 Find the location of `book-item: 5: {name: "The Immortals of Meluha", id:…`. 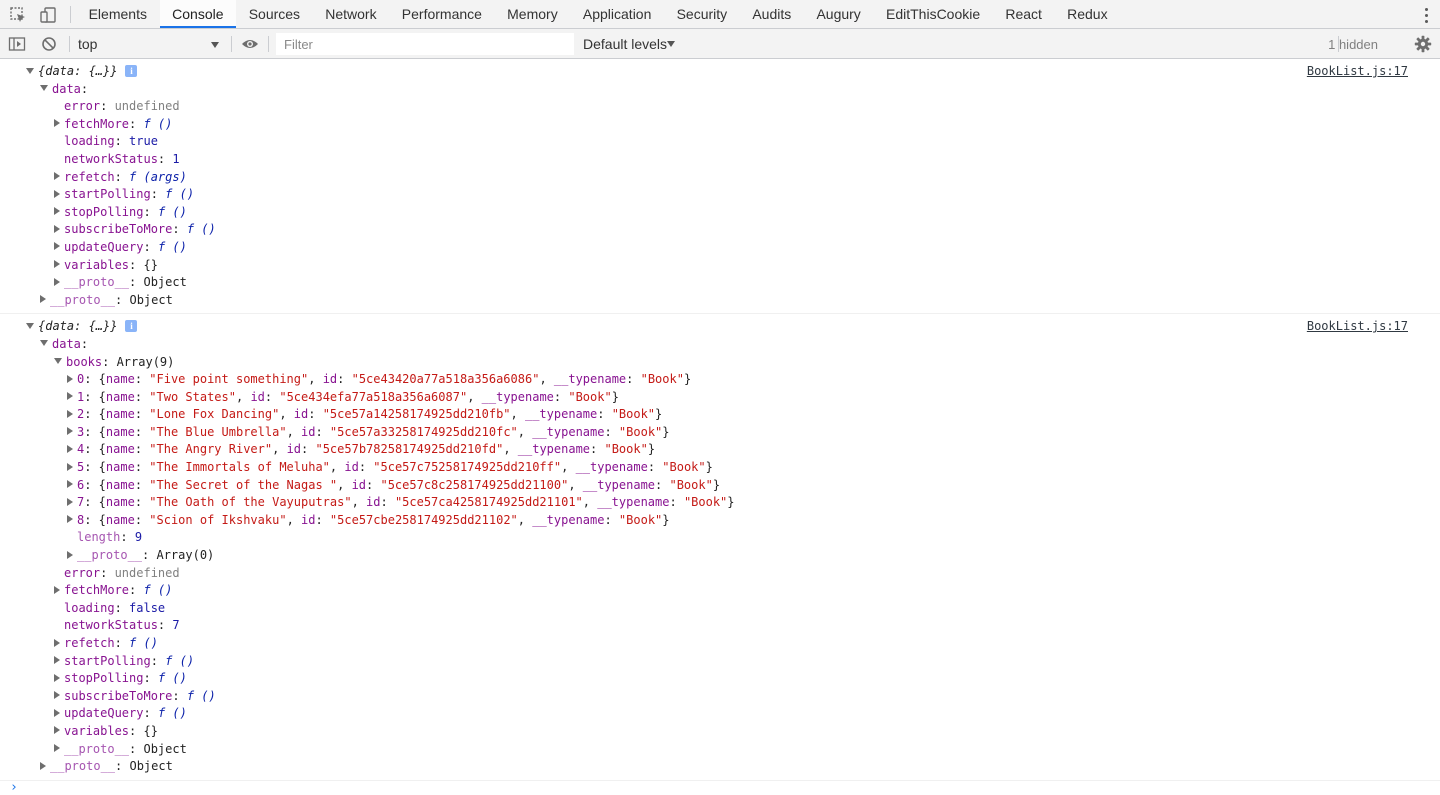

book-item: 5: {name: "The Immortals of Meluha", id:… is located at coordinates (720, 468).